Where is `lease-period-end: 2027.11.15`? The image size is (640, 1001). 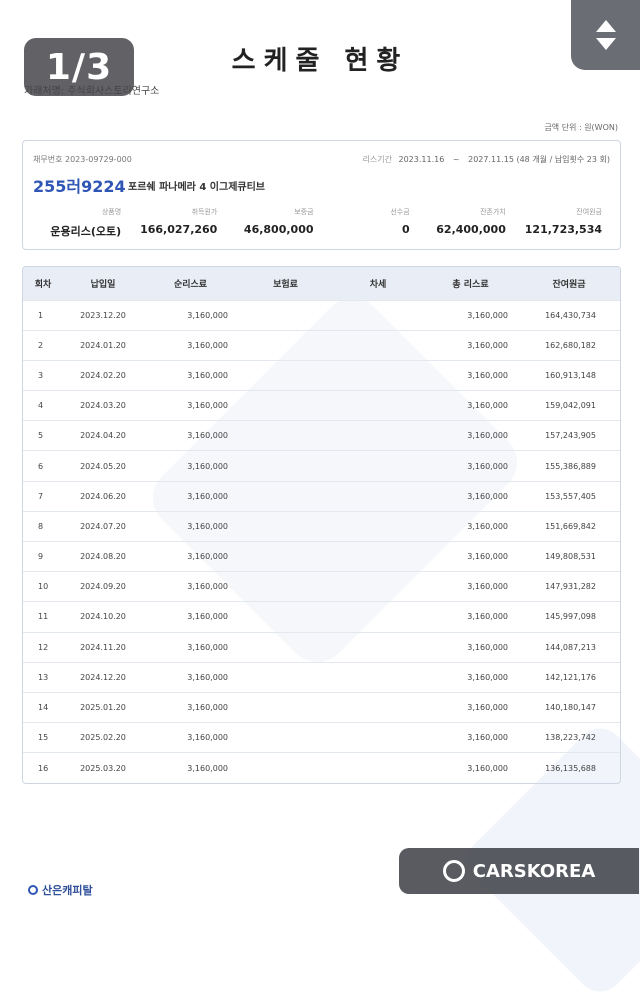
lease-period-end: 2027.11.15 is located at coordinates (491, 159).